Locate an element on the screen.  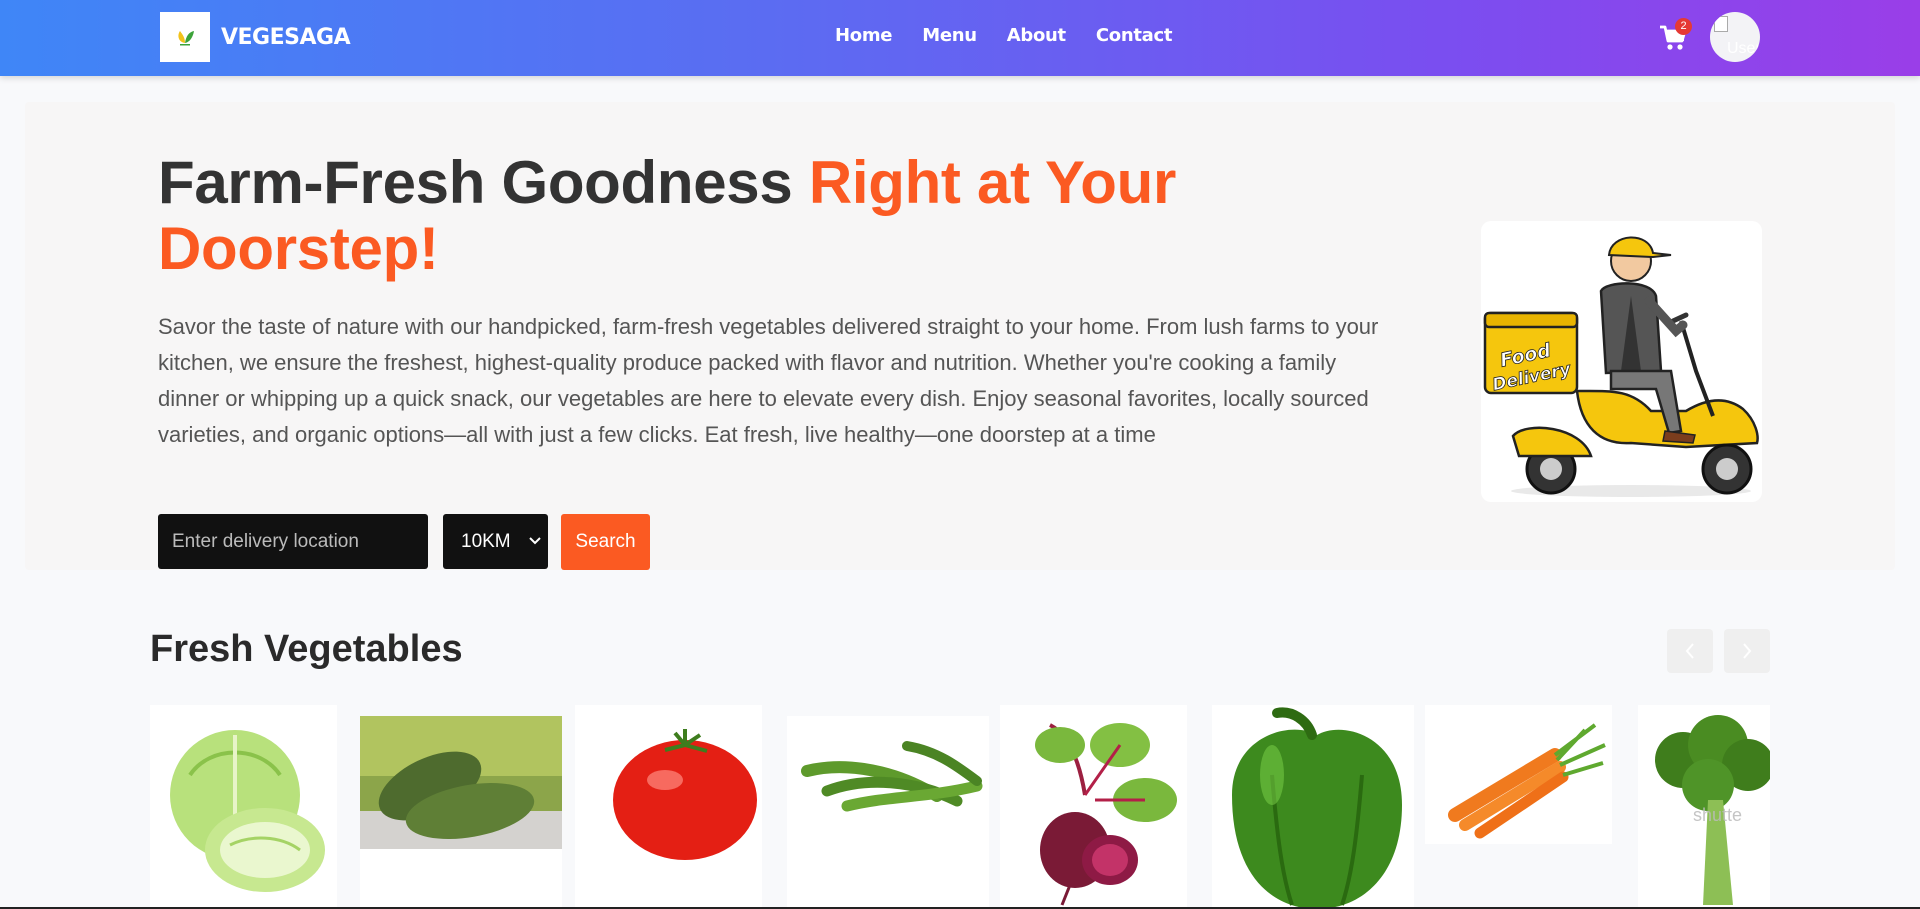
chevron-left-icon is located at coordinates (1689, 651).